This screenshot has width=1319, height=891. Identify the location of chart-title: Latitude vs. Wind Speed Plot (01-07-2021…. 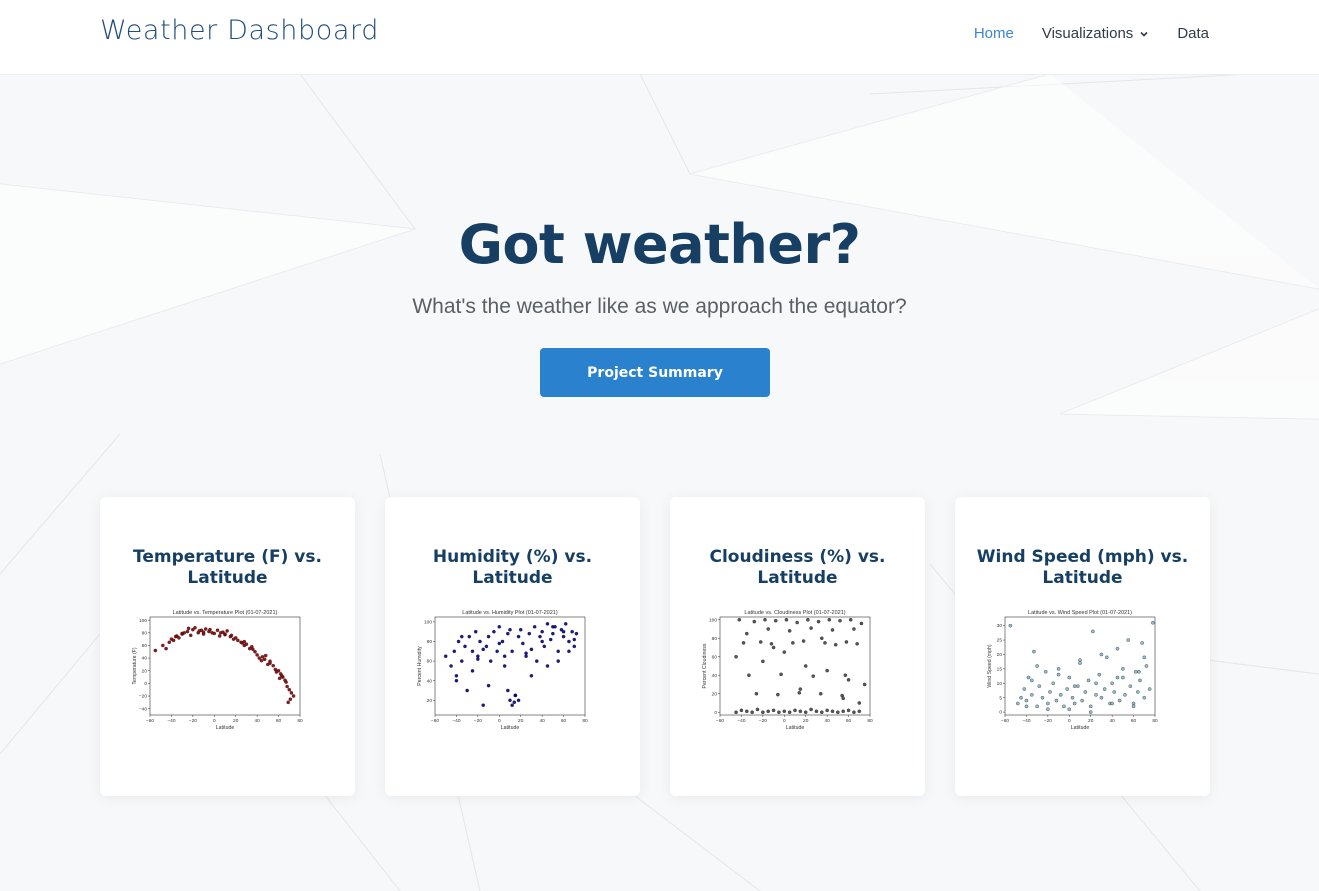
(1080, 613).